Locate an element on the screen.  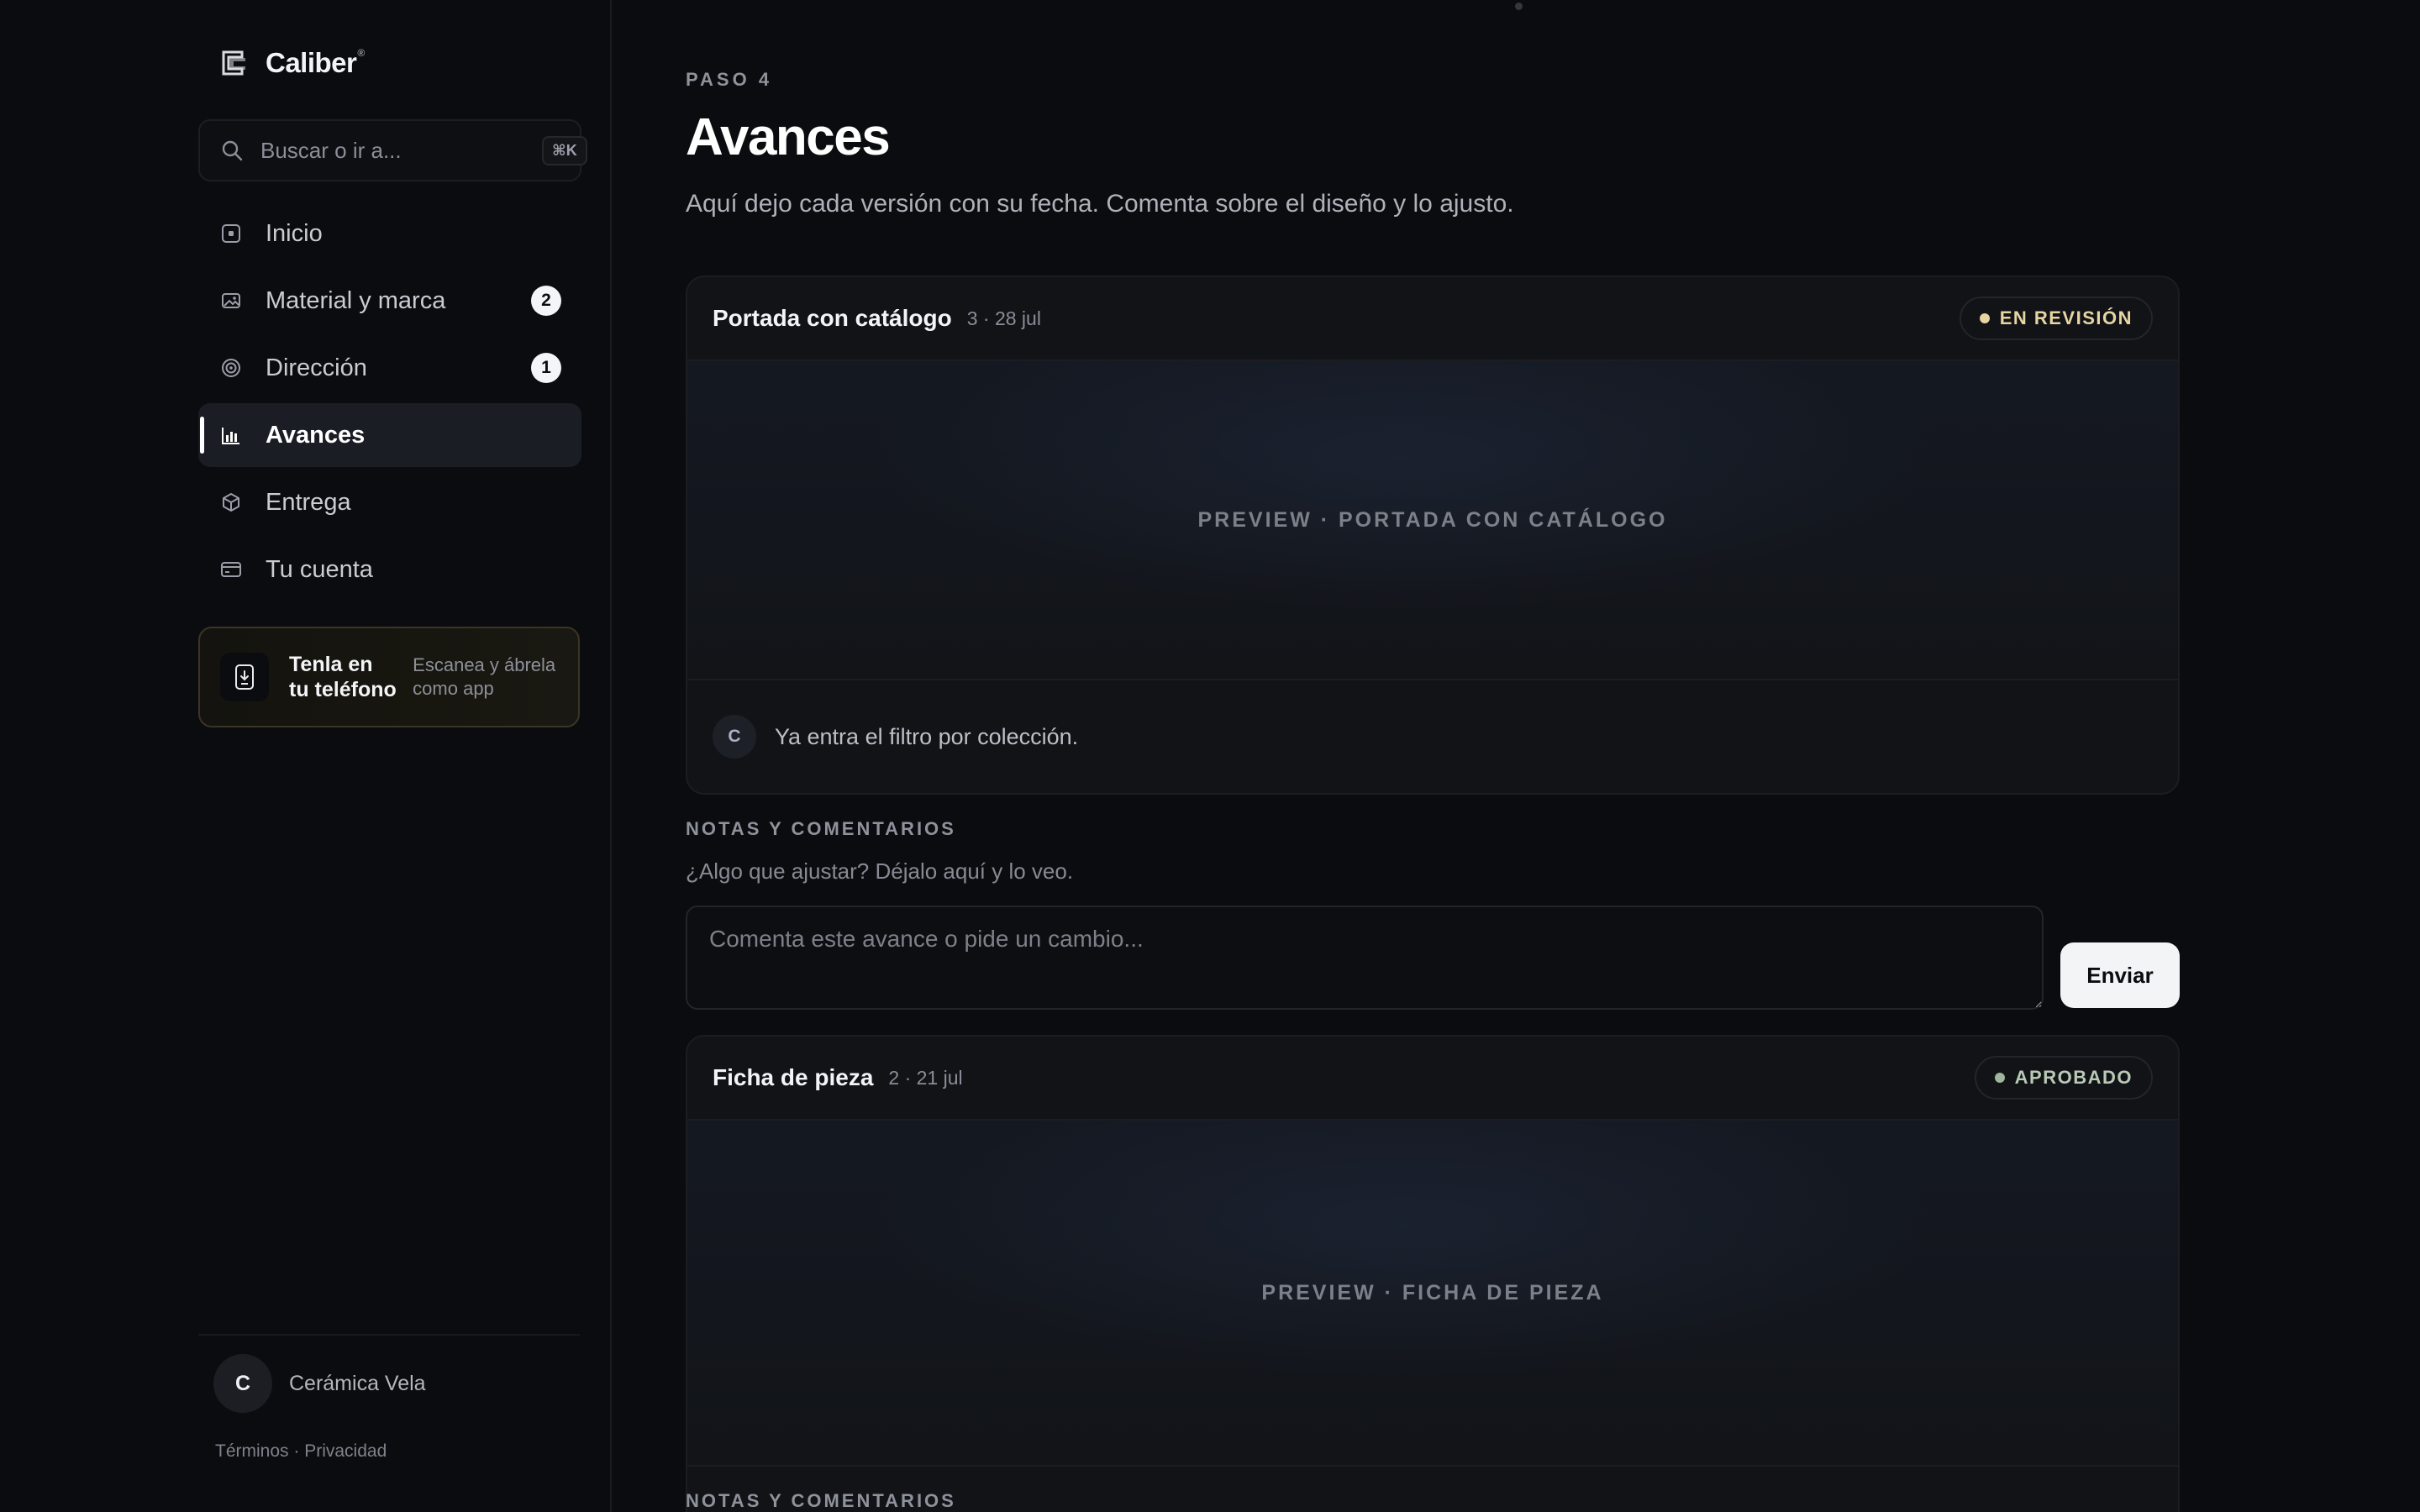
version-title: Ficha de pieza is located at coordinates (794, 1077).